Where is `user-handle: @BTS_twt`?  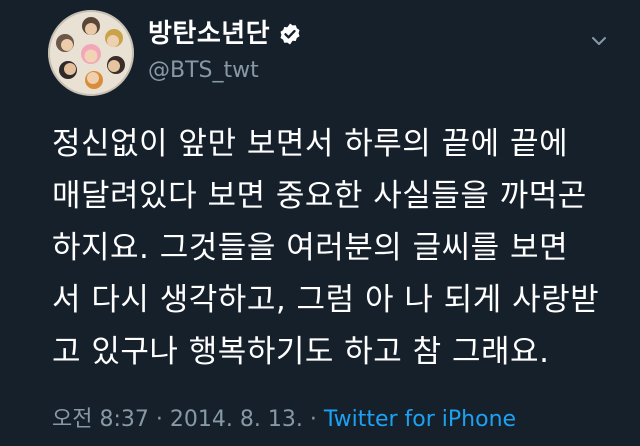
user-handle: @BTS_twt is located at coordinates (225, 71).